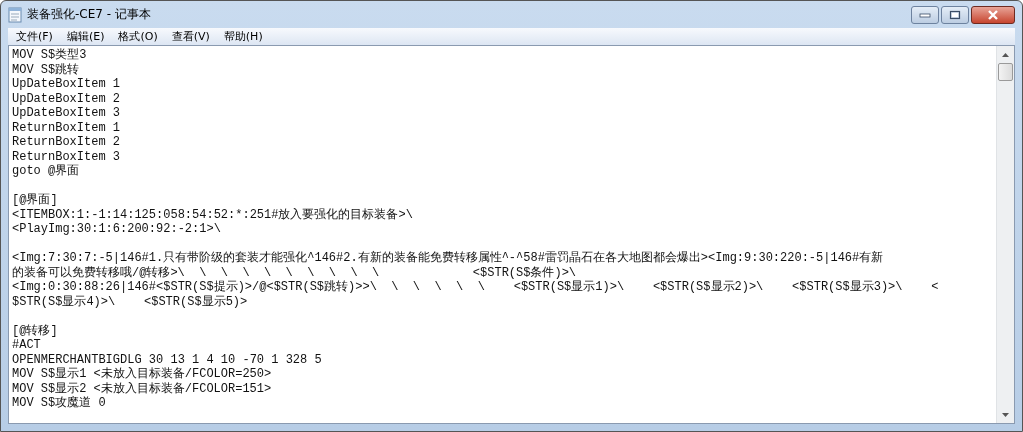  What do you see at coordinates (67, 98) in the screenshot?
I see `text-line: UpDateBoxItem 2` at bounding box center [67, 98].